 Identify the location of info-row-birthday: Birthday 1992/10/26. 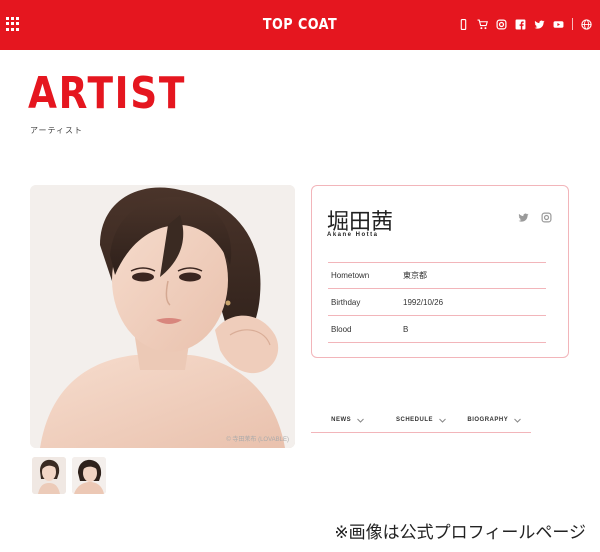
(437, 302).